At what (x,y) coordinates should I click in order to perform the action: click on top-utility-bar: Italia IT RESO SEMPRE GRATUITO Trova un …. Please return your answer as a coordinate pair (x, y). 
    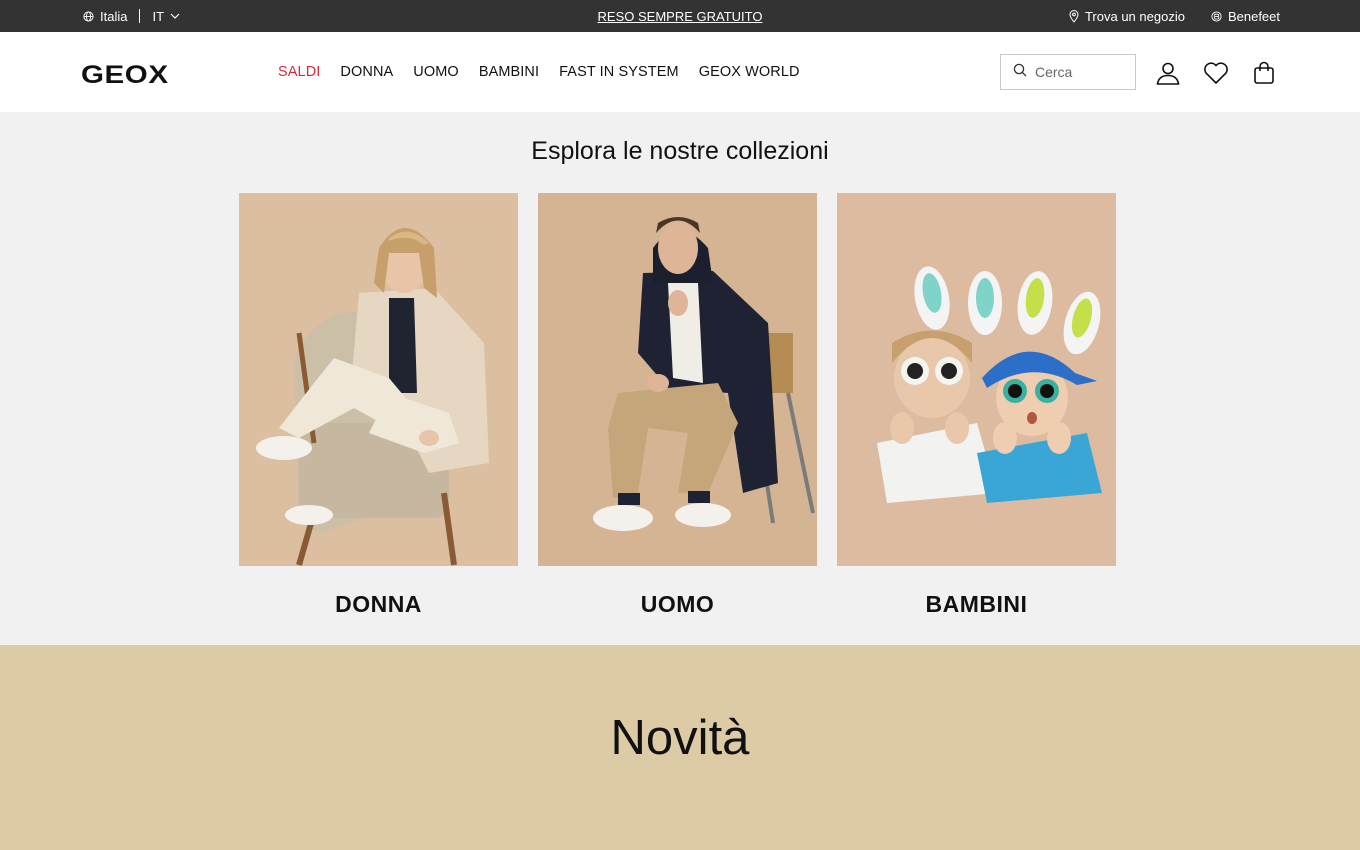
    Looking at the image, I should click on (680, 16).